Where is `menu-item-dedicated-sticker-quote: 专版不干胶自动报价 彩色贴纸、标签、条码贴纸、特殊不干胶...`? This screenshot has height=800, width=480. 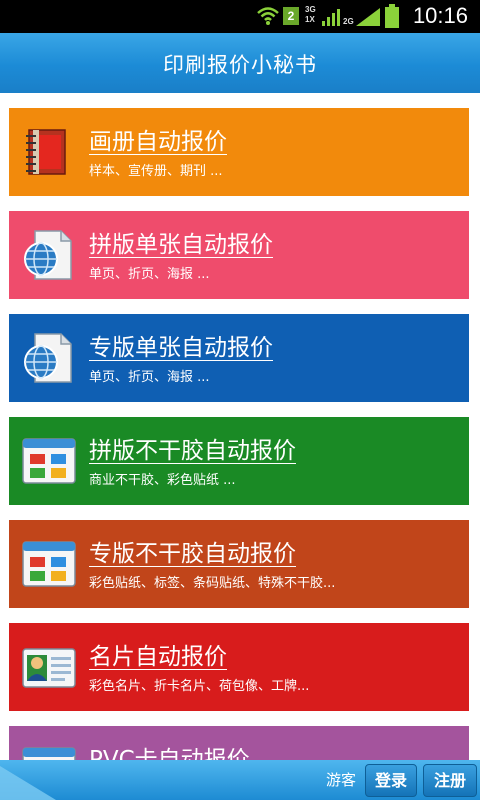
menu-item-dedicated-sticker-quote: 专版不干胶自动报价 彩色贴纸、标签、条码贴纸、特殊不干胶... is located at coordinates (239, 564).